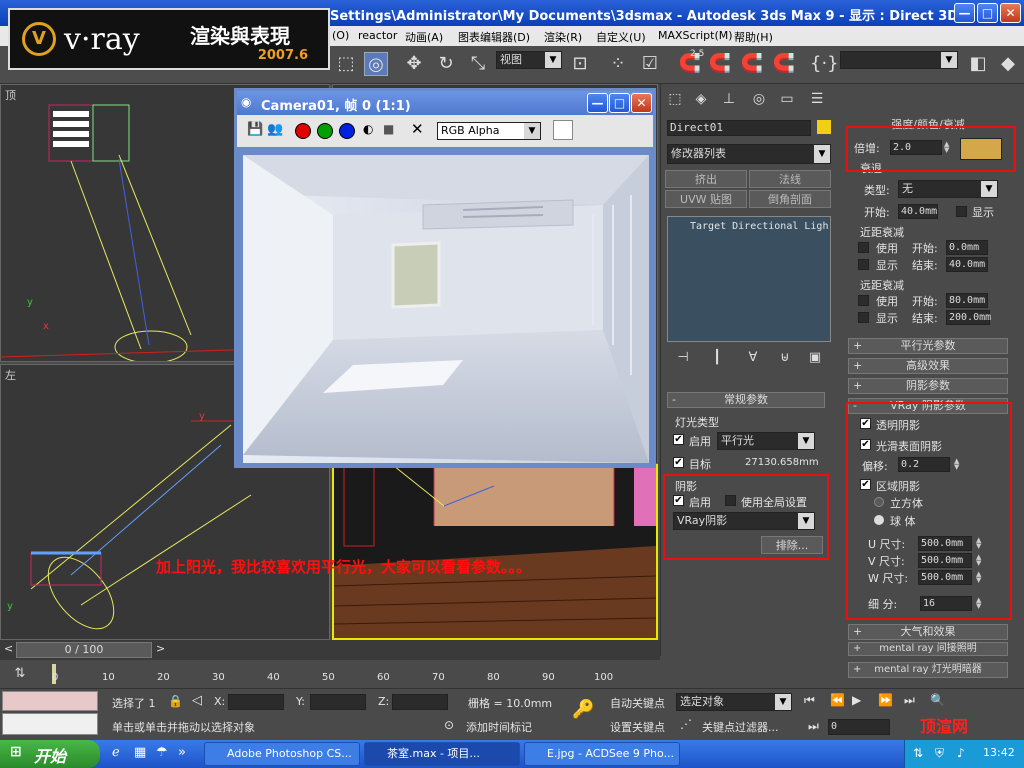 Image resolution: width=1024 pixels, height=768 pixels. What do you see at coordinates (809, 700) in the screenshot?
I see `goto-start-icon: ⏮` at bounding box center [809, 700].